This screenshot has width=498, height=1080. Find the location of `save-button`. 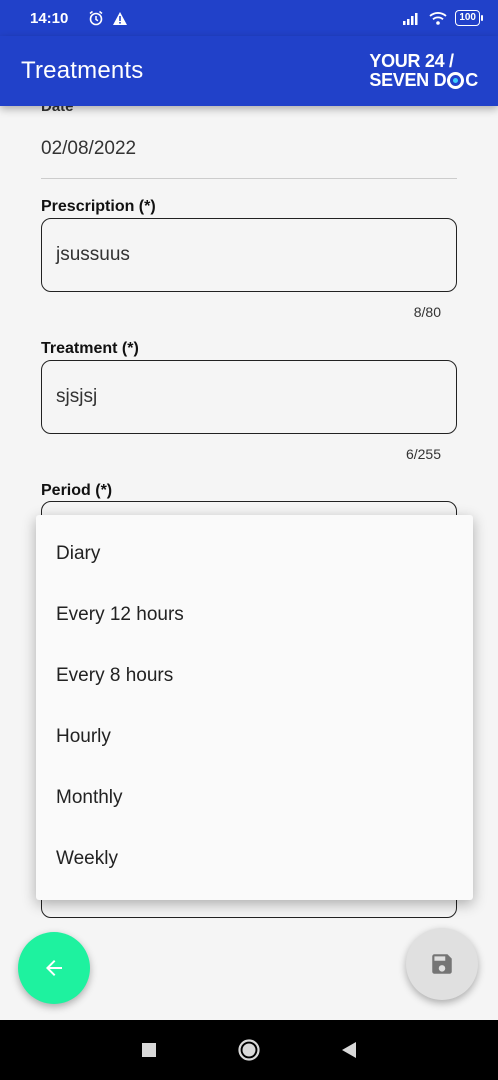

save-button is located at coordinates (442, 964).